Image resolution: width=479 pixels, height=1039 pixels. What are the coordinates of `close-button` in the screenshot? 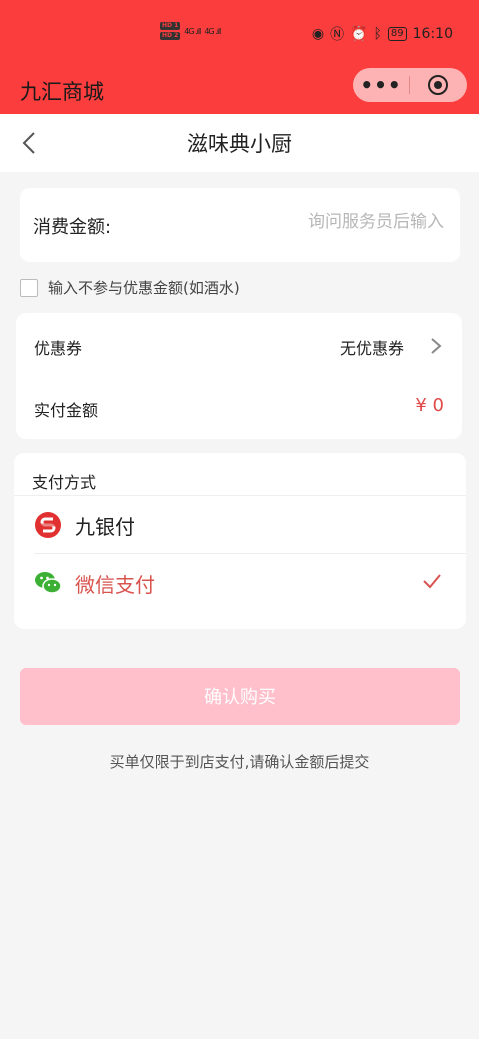 It's located at (438, 85).